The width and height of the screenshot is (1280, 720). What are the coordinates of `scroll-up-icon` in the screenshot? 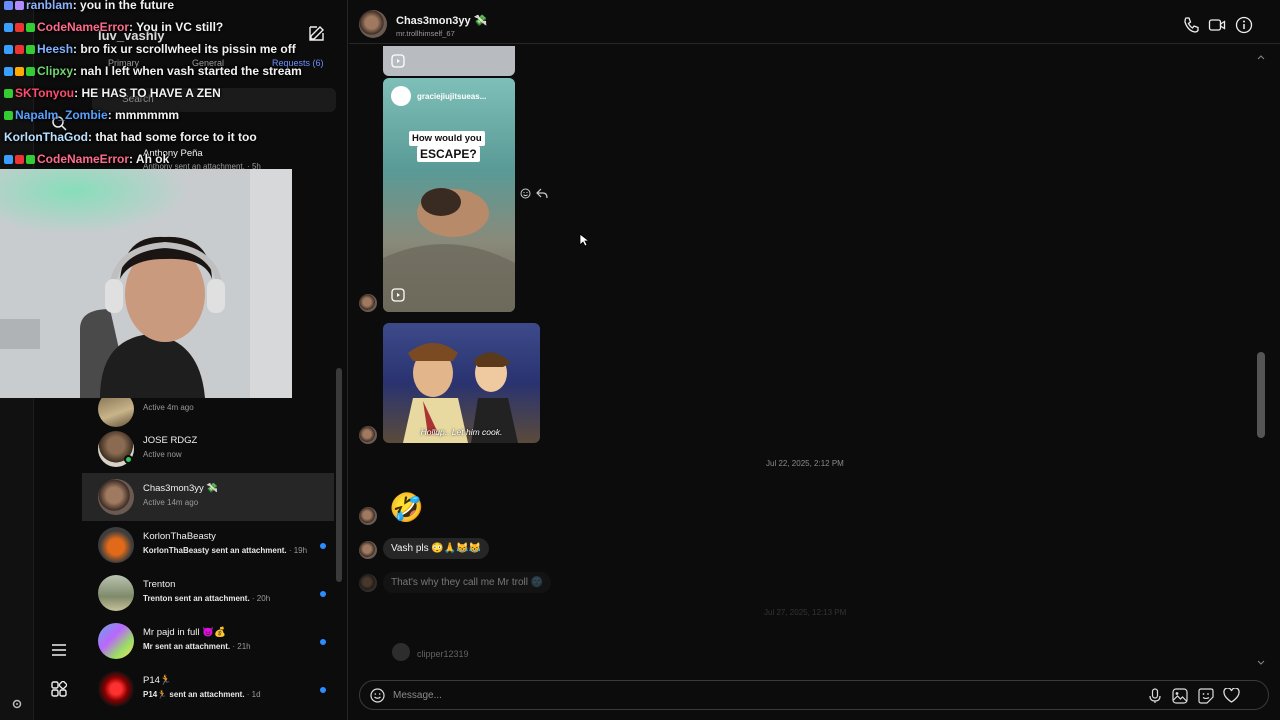 It's located at (1261, 57).